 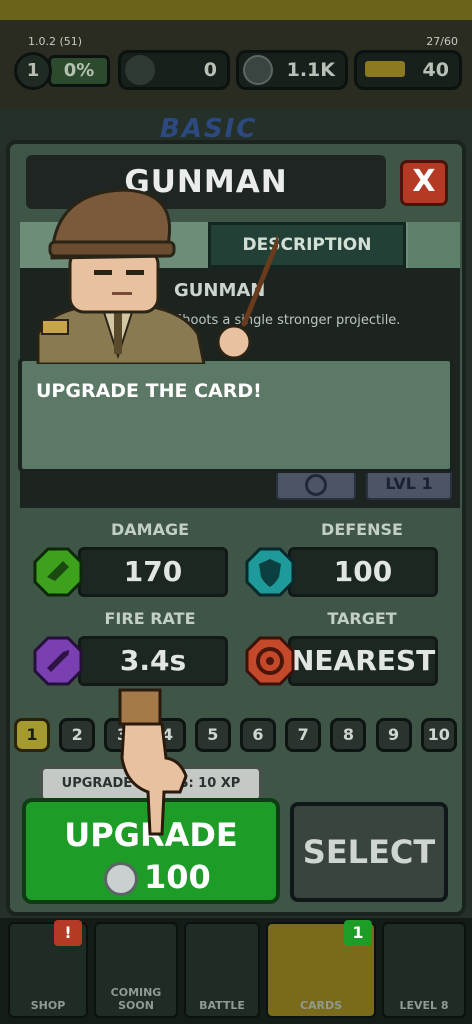 I want to click on tooltip-text: UPGRADE THE CARD!, so click(x=149, y=391).